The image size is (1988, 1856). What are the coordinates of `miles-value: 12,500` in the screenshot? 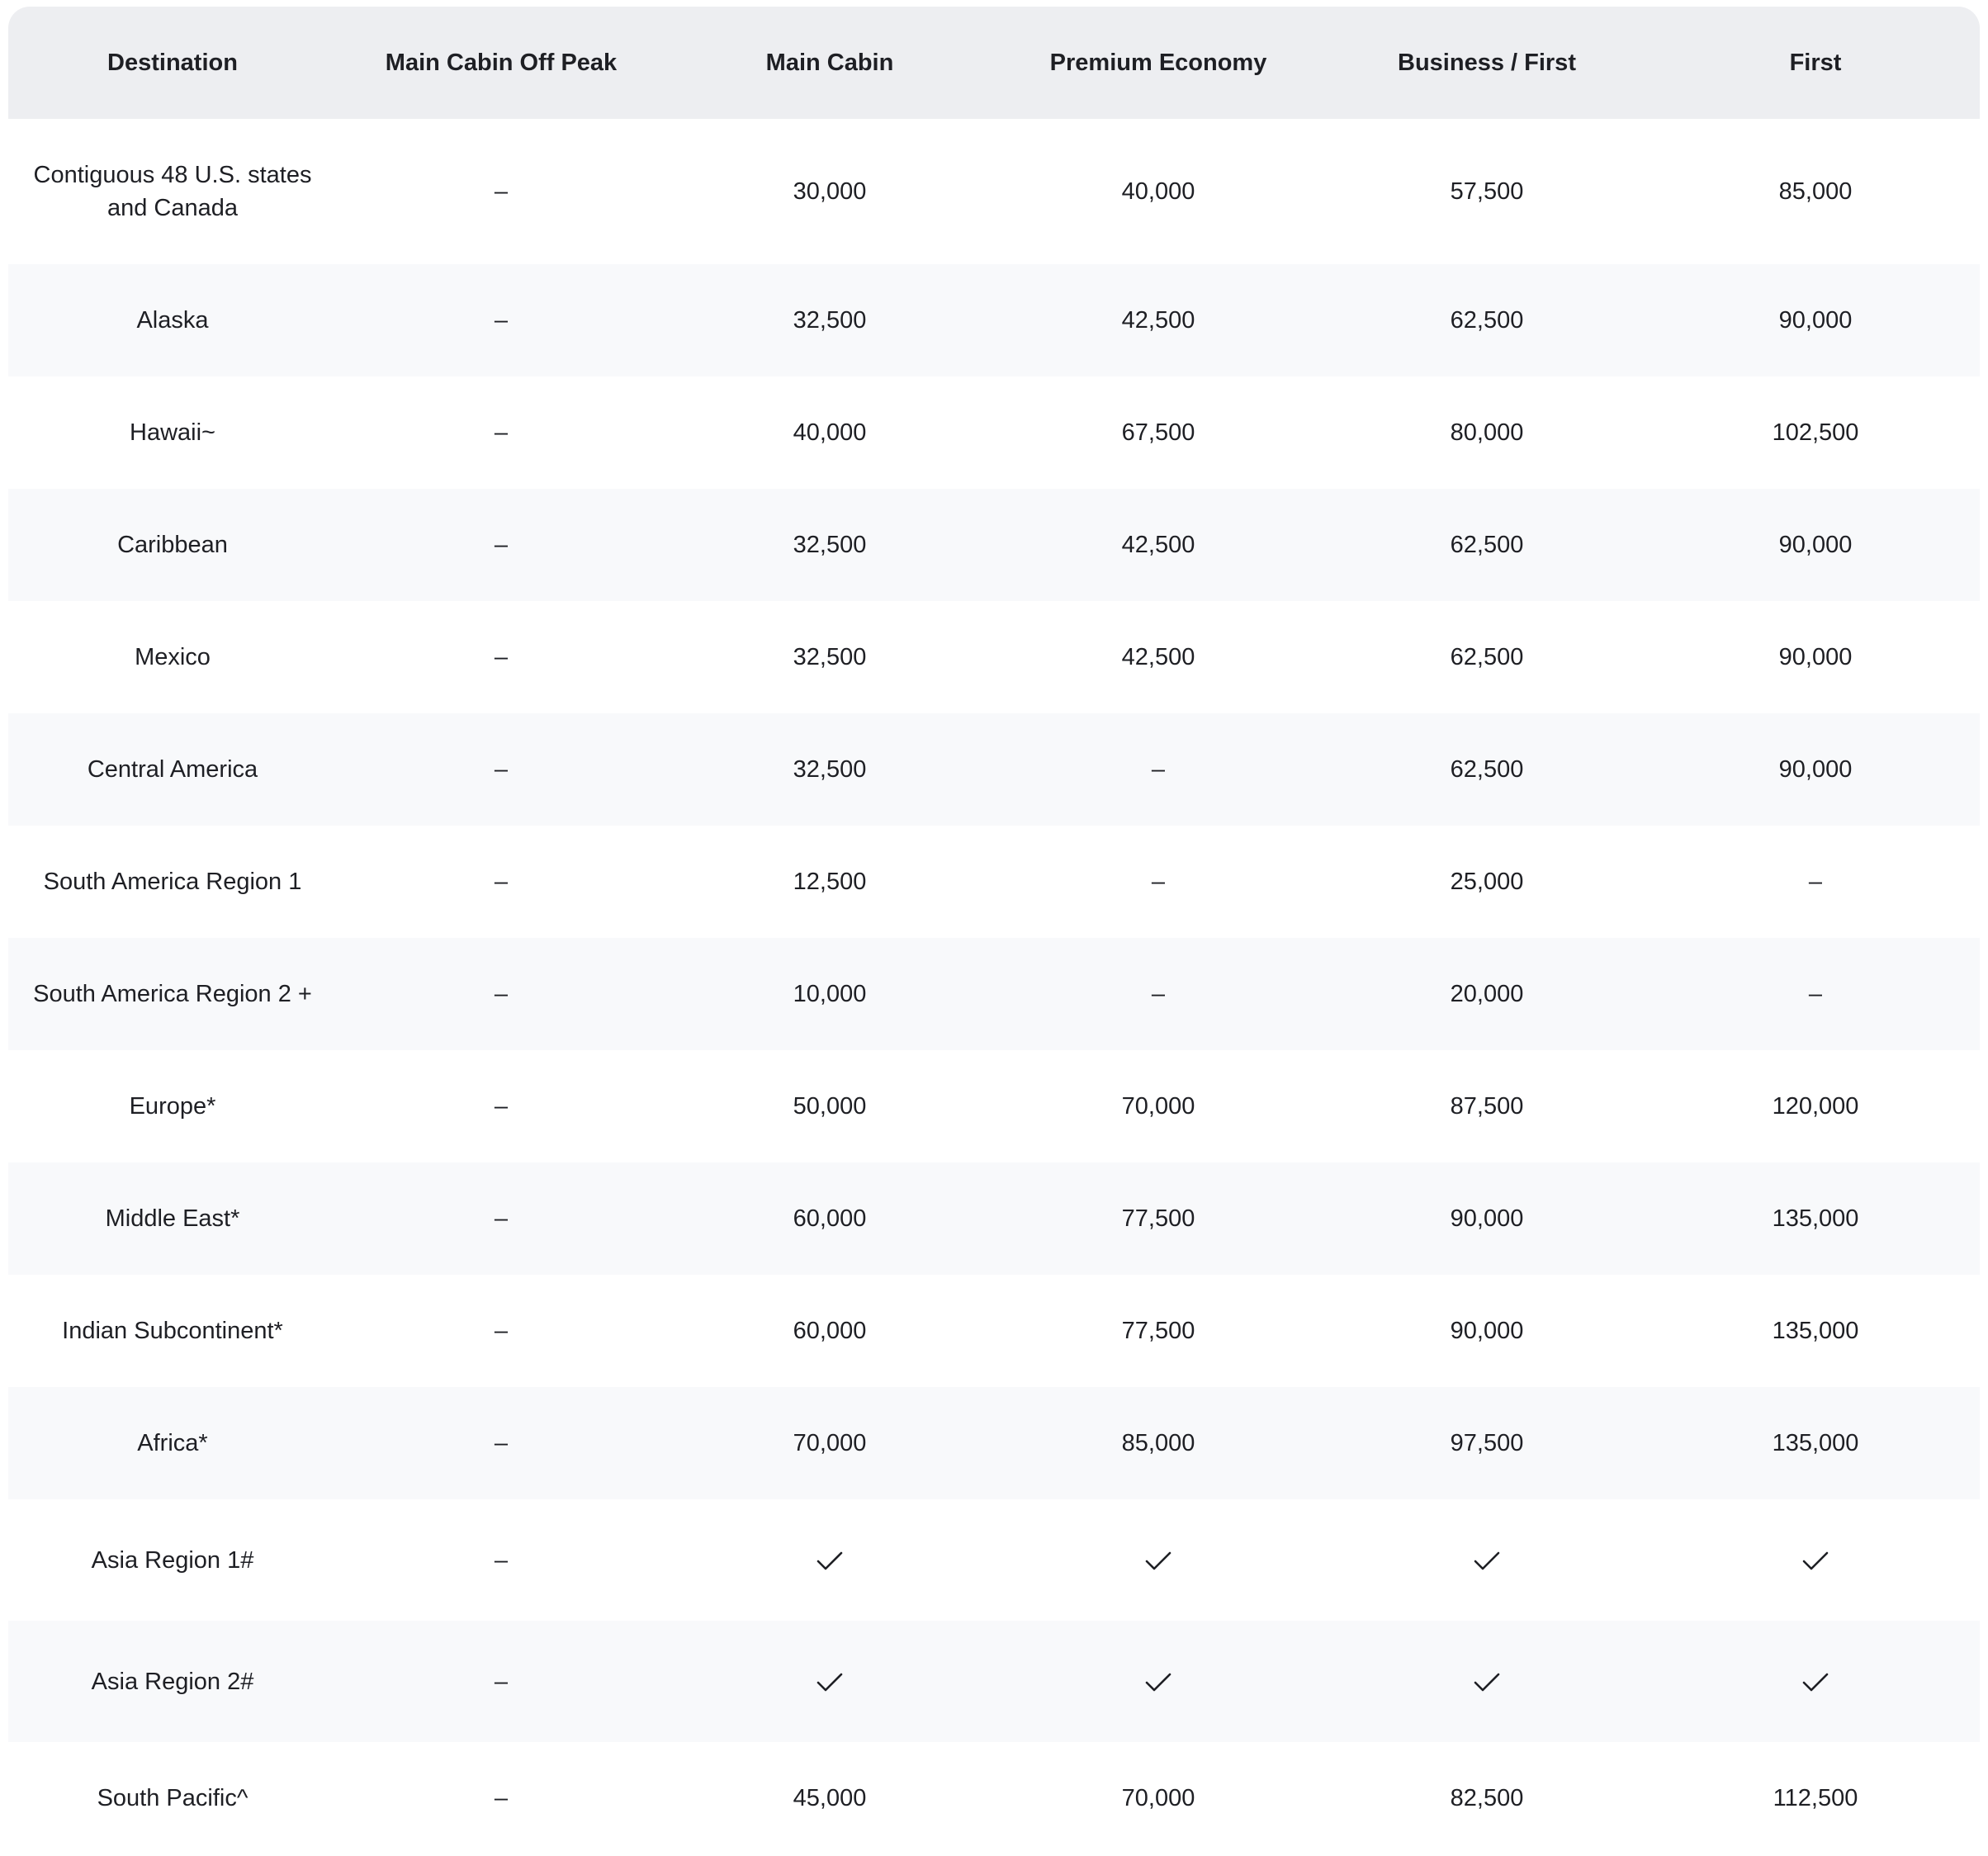 It's located at (830, 882).